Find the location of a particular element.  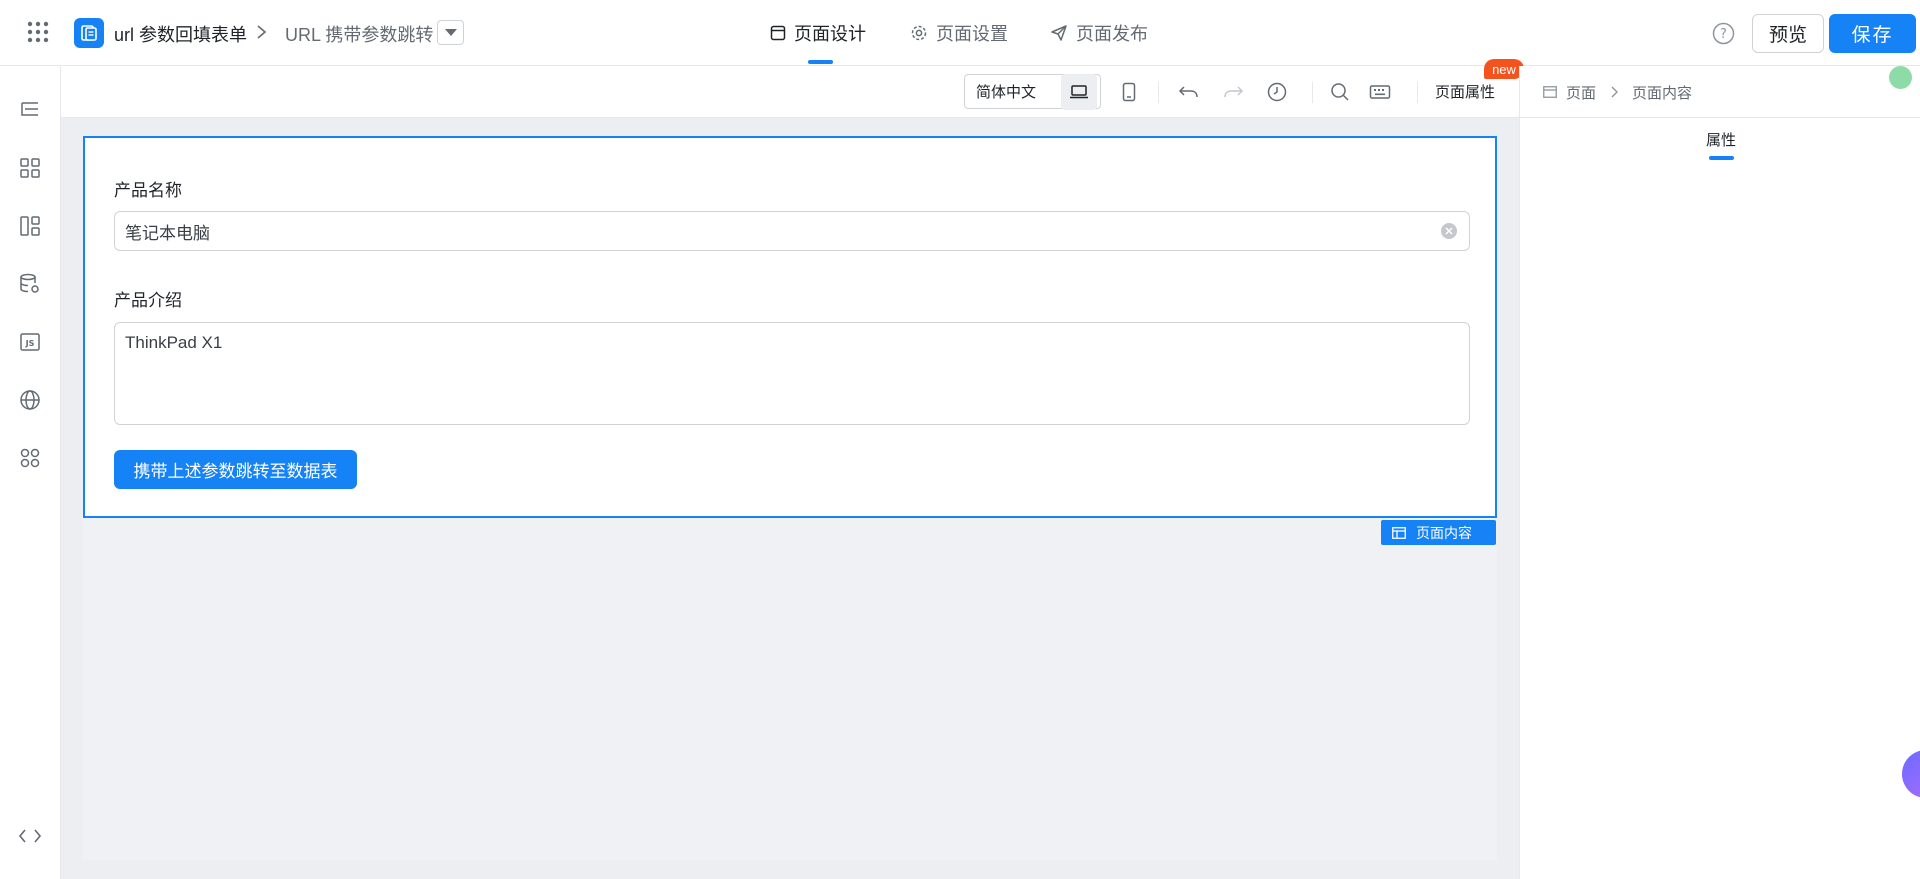

app-grid-icon is located at coordinates (38, 32).